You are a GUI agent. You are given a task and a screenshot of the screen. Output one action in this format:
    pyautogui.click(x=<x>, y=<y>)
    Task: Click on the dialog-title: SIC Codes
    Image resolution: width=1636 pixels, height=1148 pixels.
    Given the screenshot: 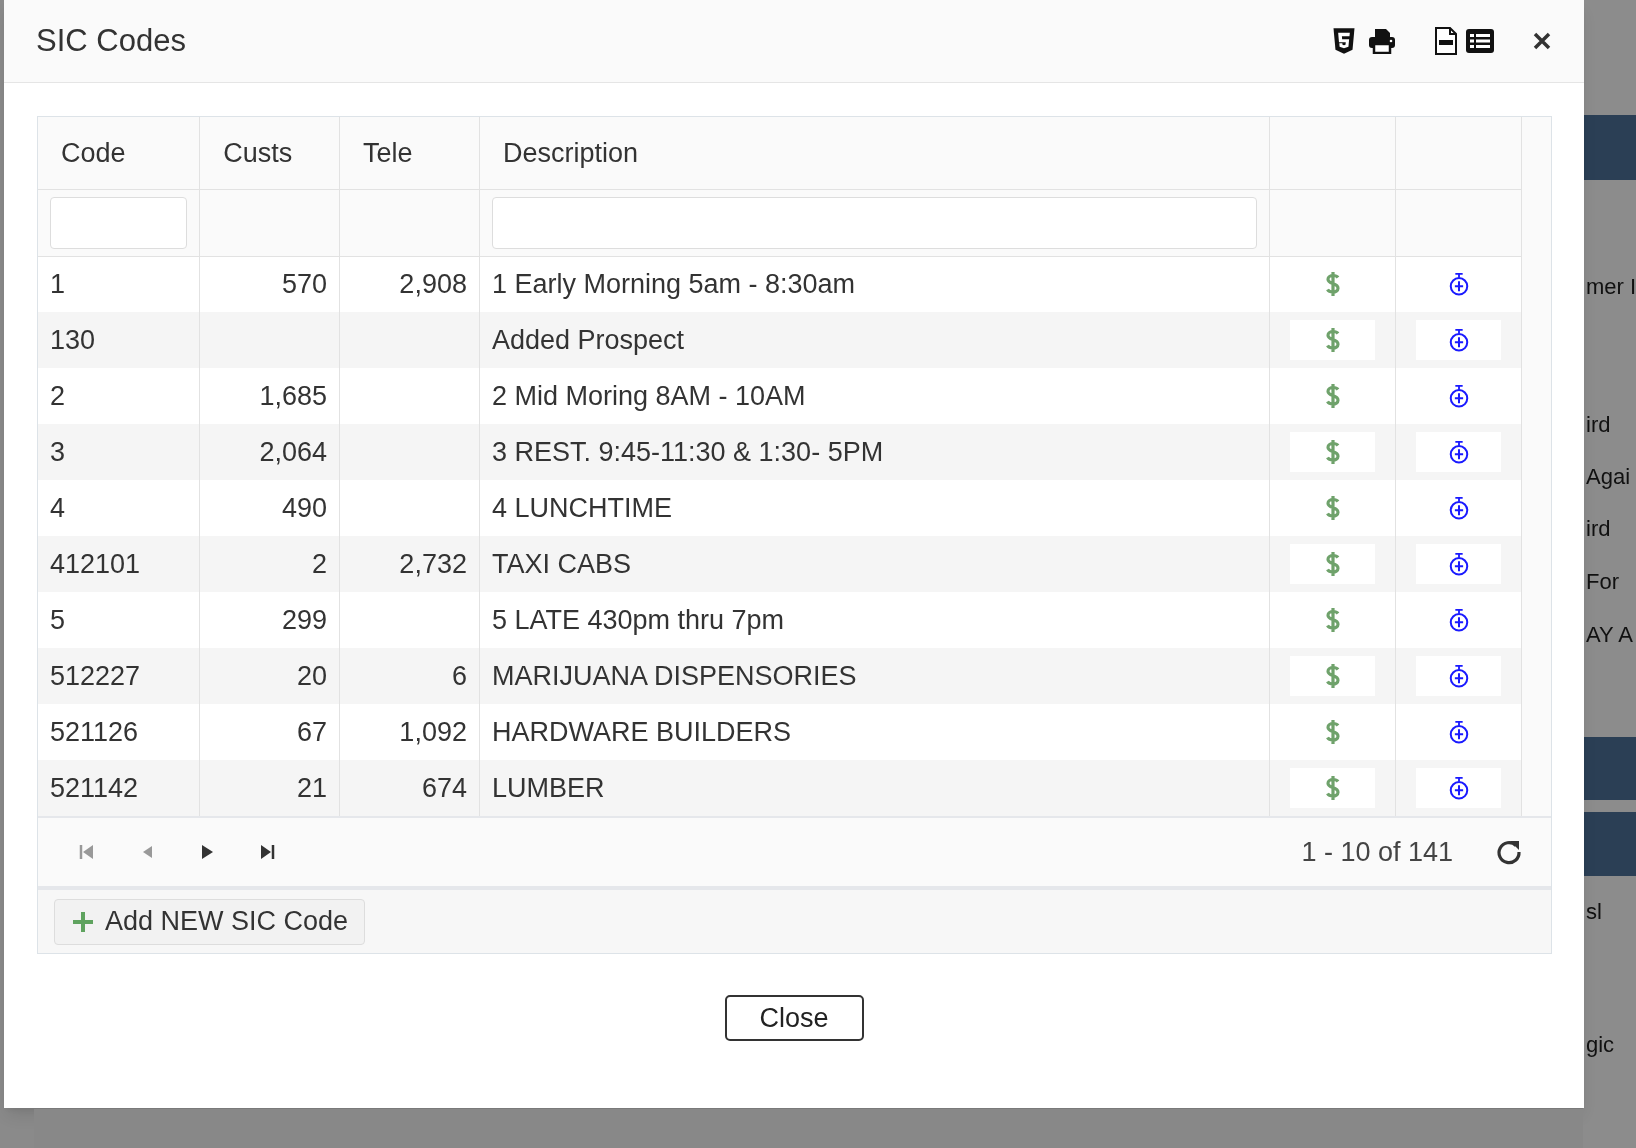 What is the action you would take?
    pyautogui.click(x=111, y=40)
    